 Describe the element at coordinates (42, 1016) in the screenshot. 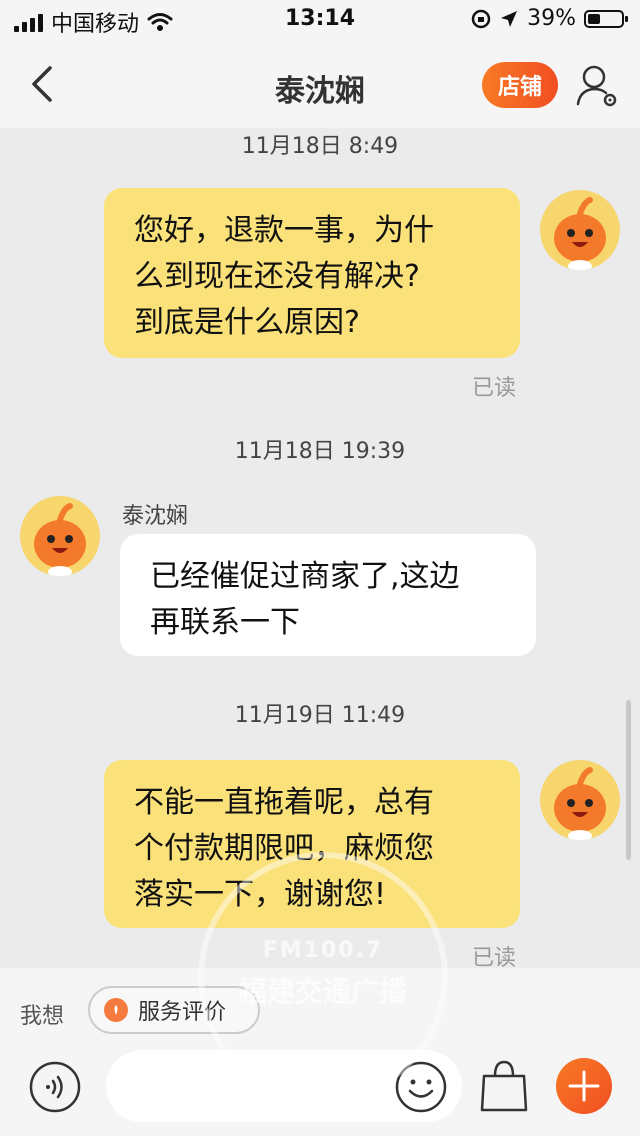

I see `suggest-label: 我想` at that location.